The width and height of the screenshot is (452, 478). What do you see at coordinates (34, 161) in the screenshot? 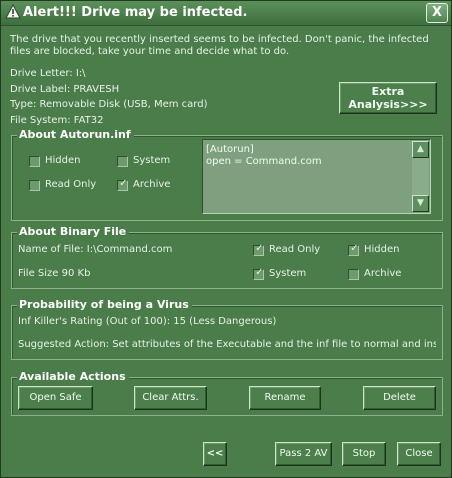
I see `autorun-hidden-checkbox` at bounding box center [34, 161].